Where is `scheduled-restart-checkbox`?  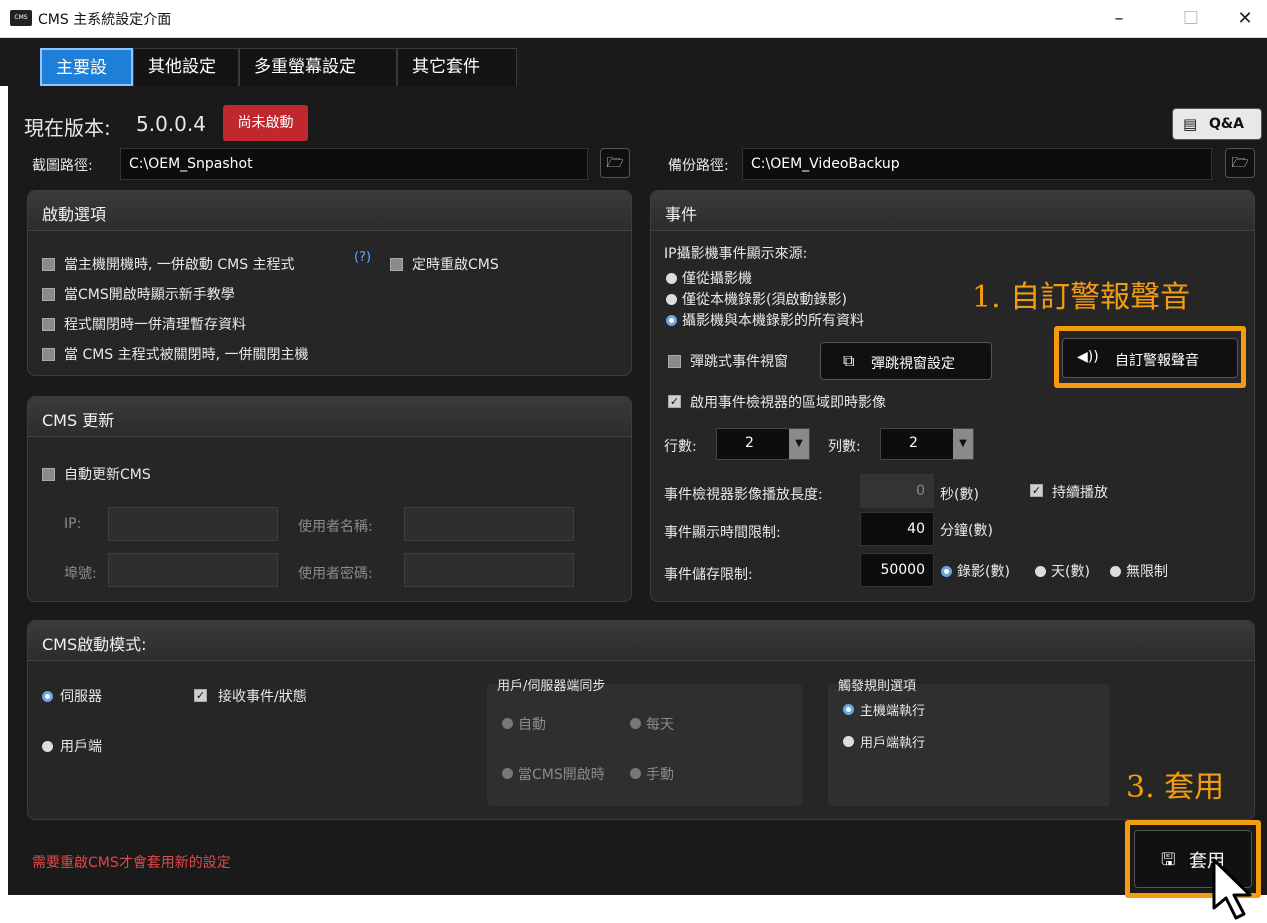
scheduled-restart-checkbox is located at coordinates (396, 264).